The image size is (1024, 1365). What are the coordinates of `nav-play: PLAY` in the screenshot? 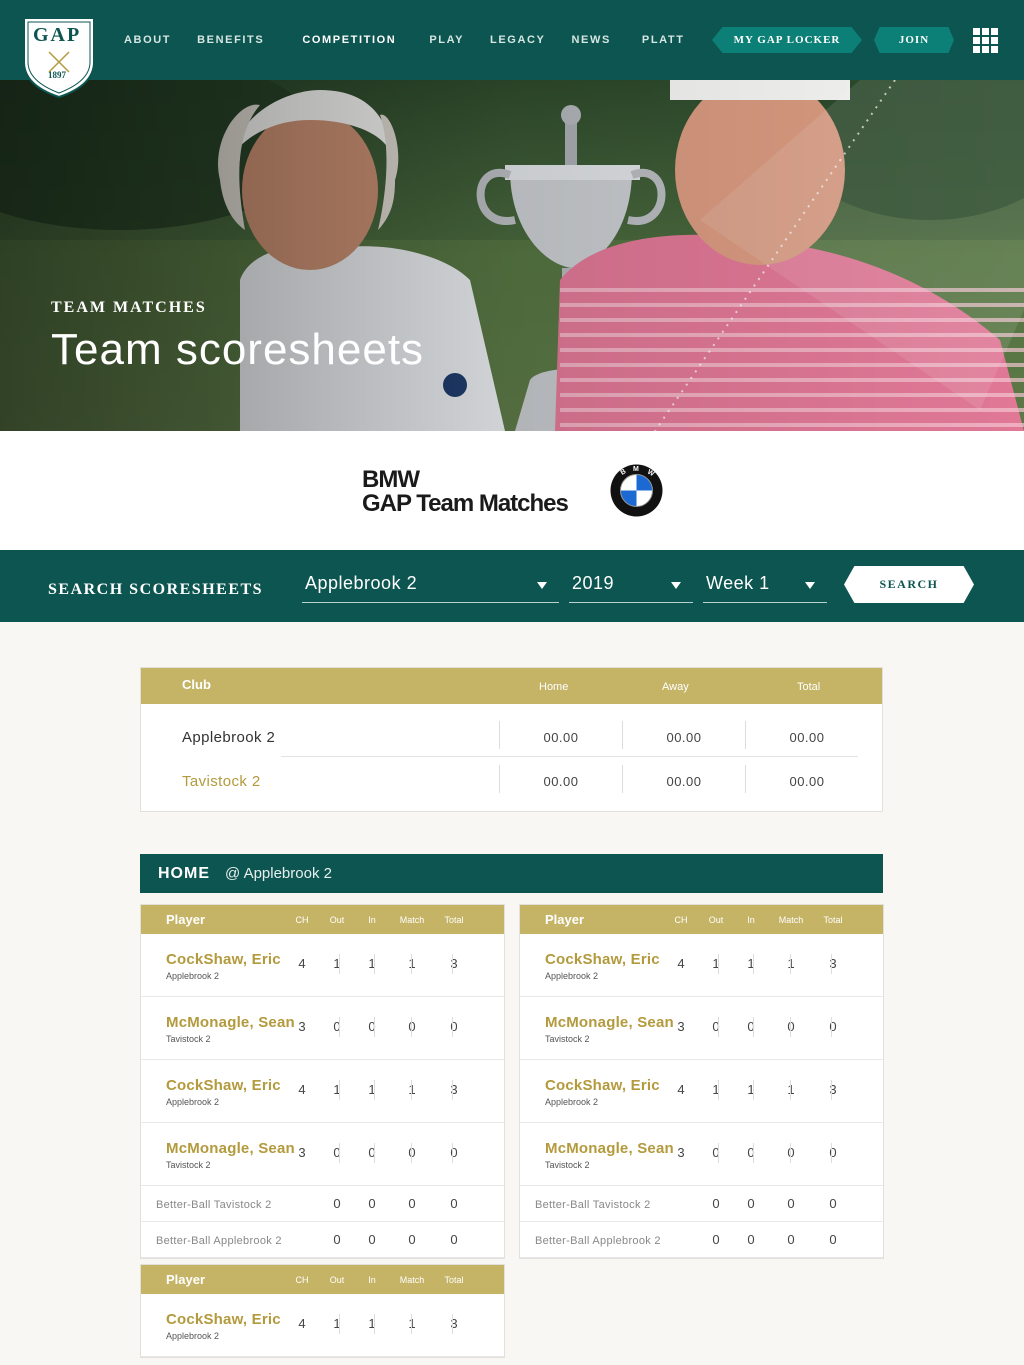 It's located at (446, 40).